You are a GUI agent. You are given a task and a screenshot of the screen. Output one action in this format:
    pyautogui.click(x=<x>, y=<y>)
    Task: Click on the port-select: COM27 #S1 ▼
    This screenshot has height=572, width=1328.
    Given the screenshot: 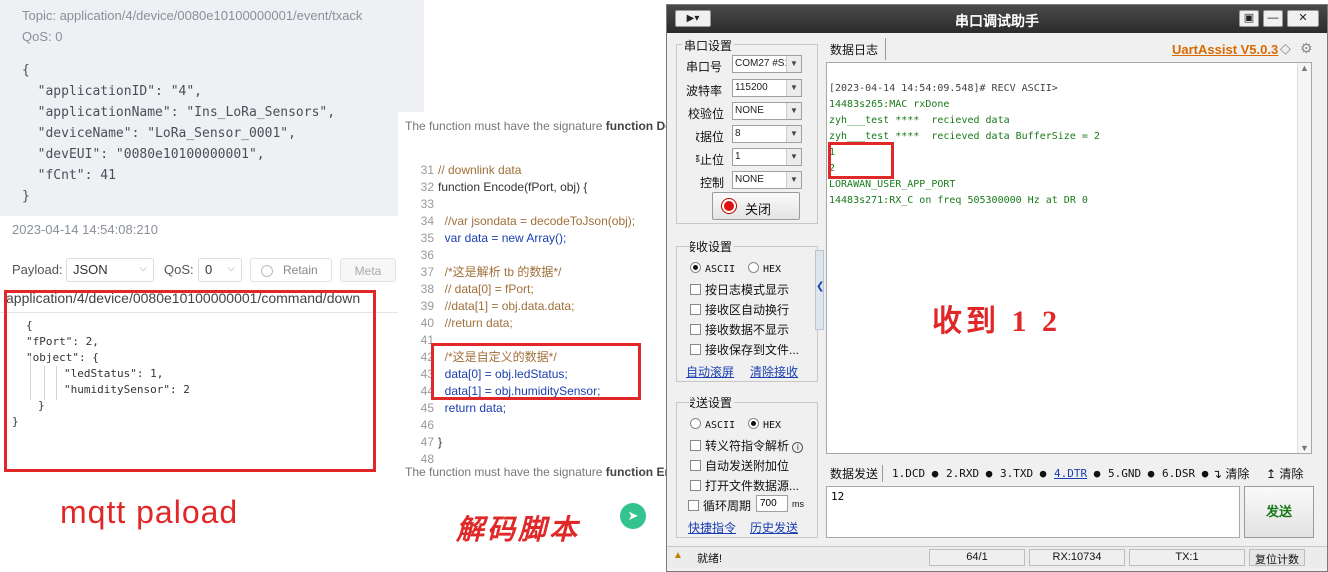 What is the action you would take?
    pyautogui.click(x=767, y=64)
    